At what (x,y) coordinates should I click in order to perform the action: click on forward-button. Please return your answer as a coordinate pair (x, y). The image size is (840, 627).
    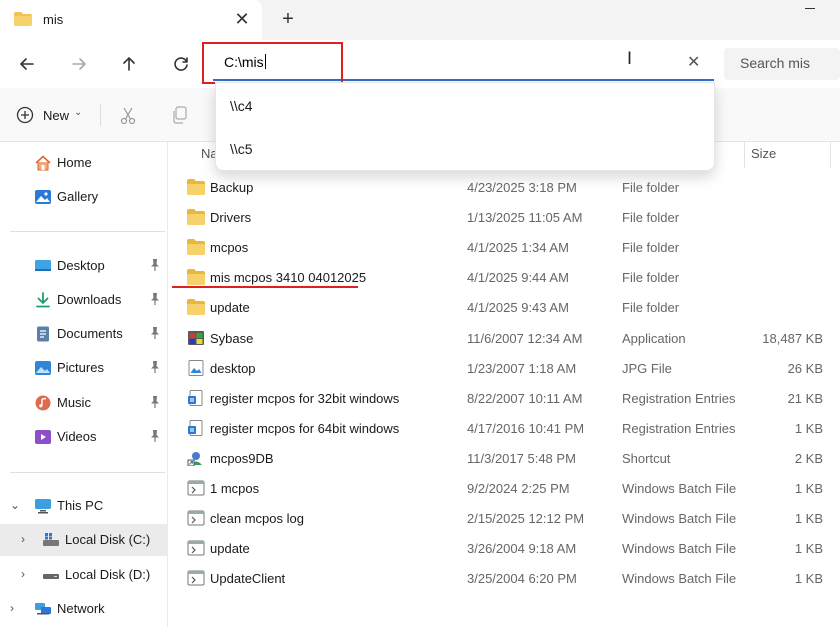
    Looking at the image, I should click on (79, 64).